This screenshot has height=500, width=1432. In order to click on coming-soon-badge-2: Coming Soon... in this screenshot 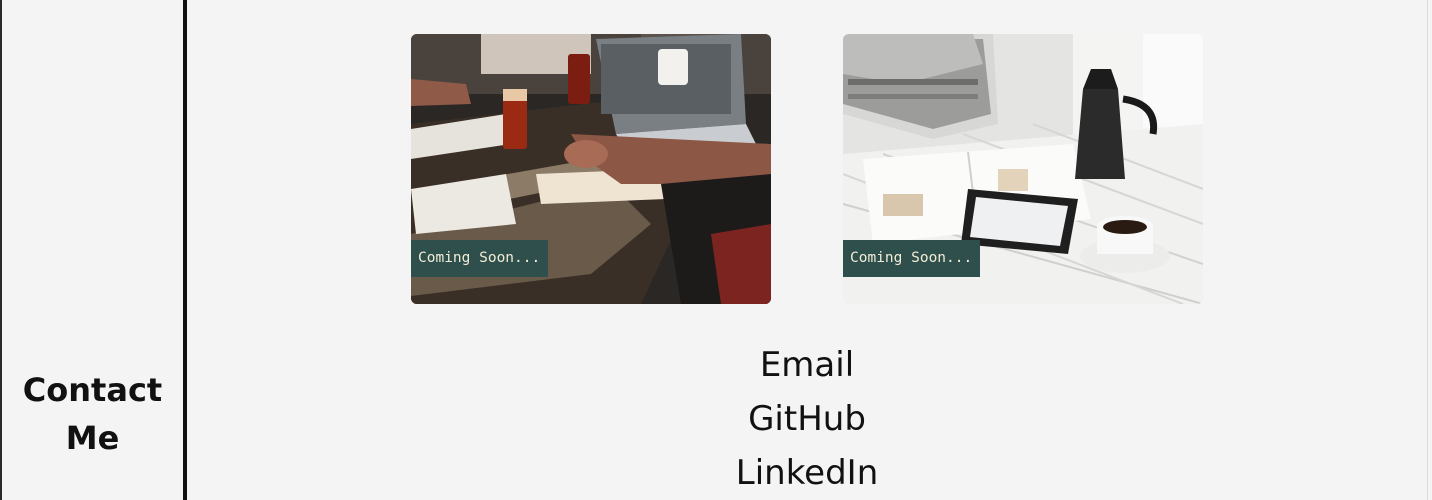, I will do `click(912, 258)`.